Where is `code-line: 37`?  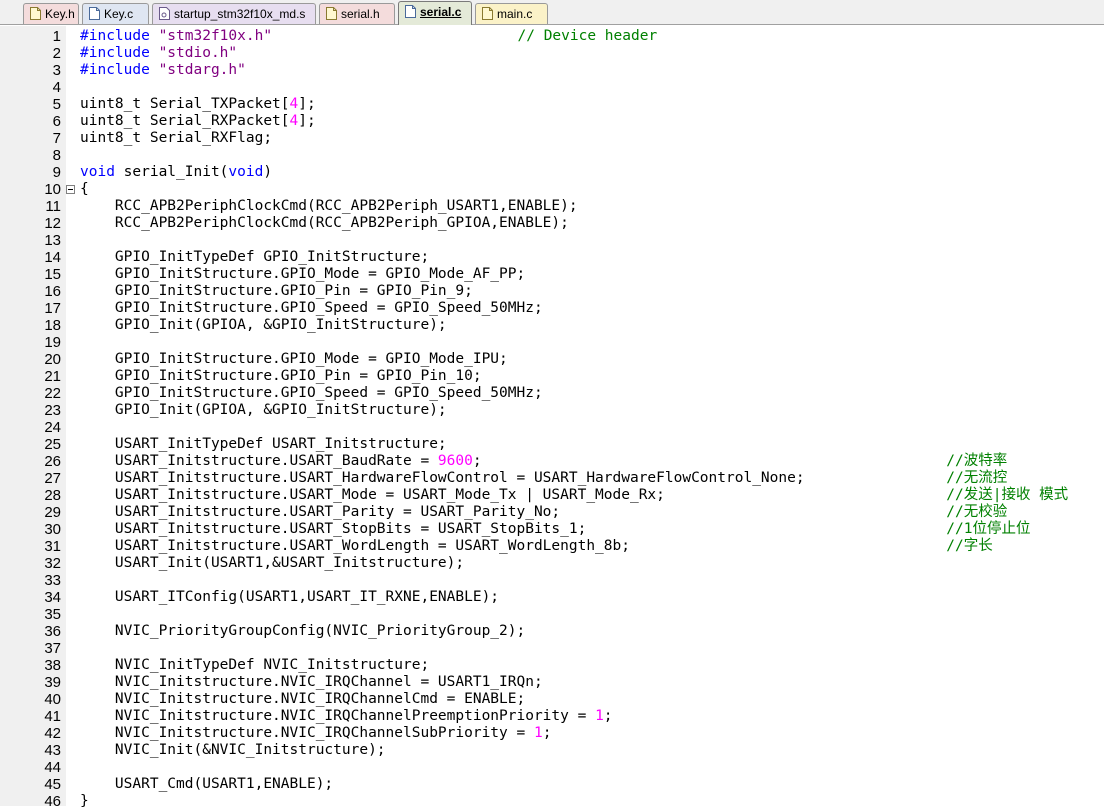 code-line: 37 is located at coordinates (552, 648).